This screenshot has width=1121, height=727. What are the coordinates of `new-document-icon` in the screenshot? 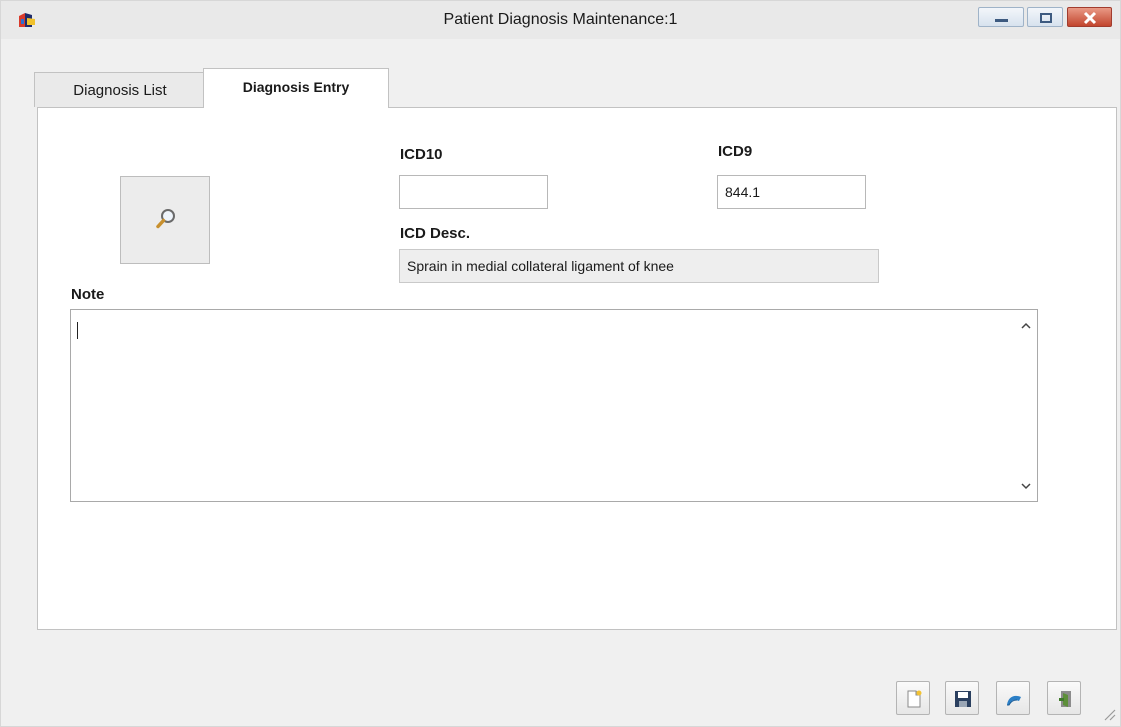 It's located at (914, 699).